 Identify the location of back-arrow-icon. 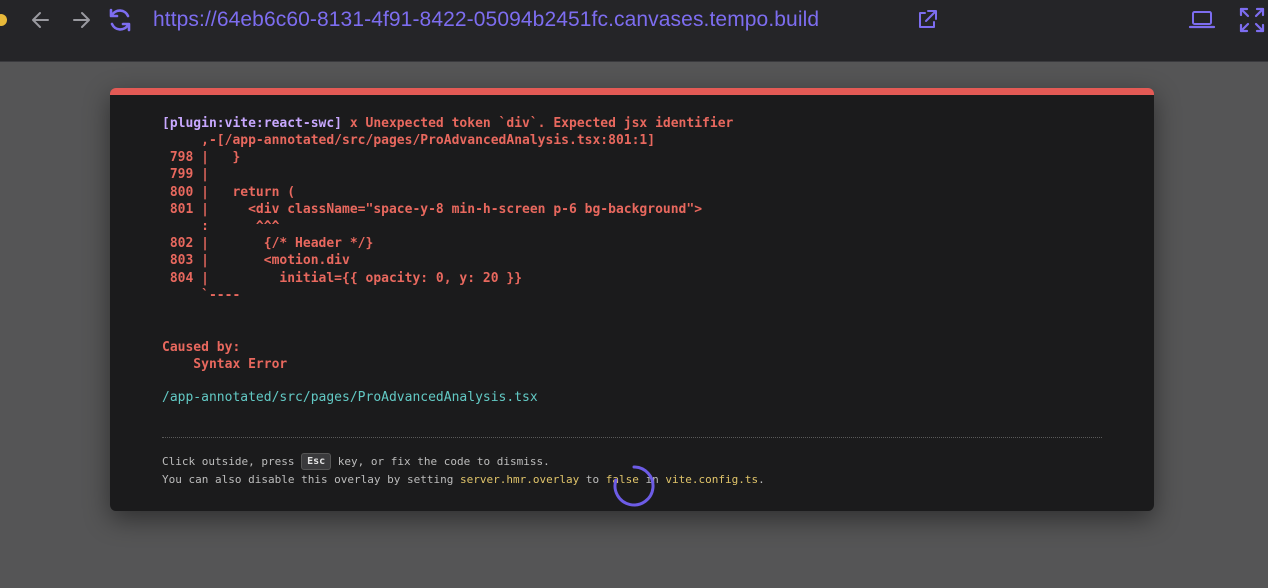
(41, 20).